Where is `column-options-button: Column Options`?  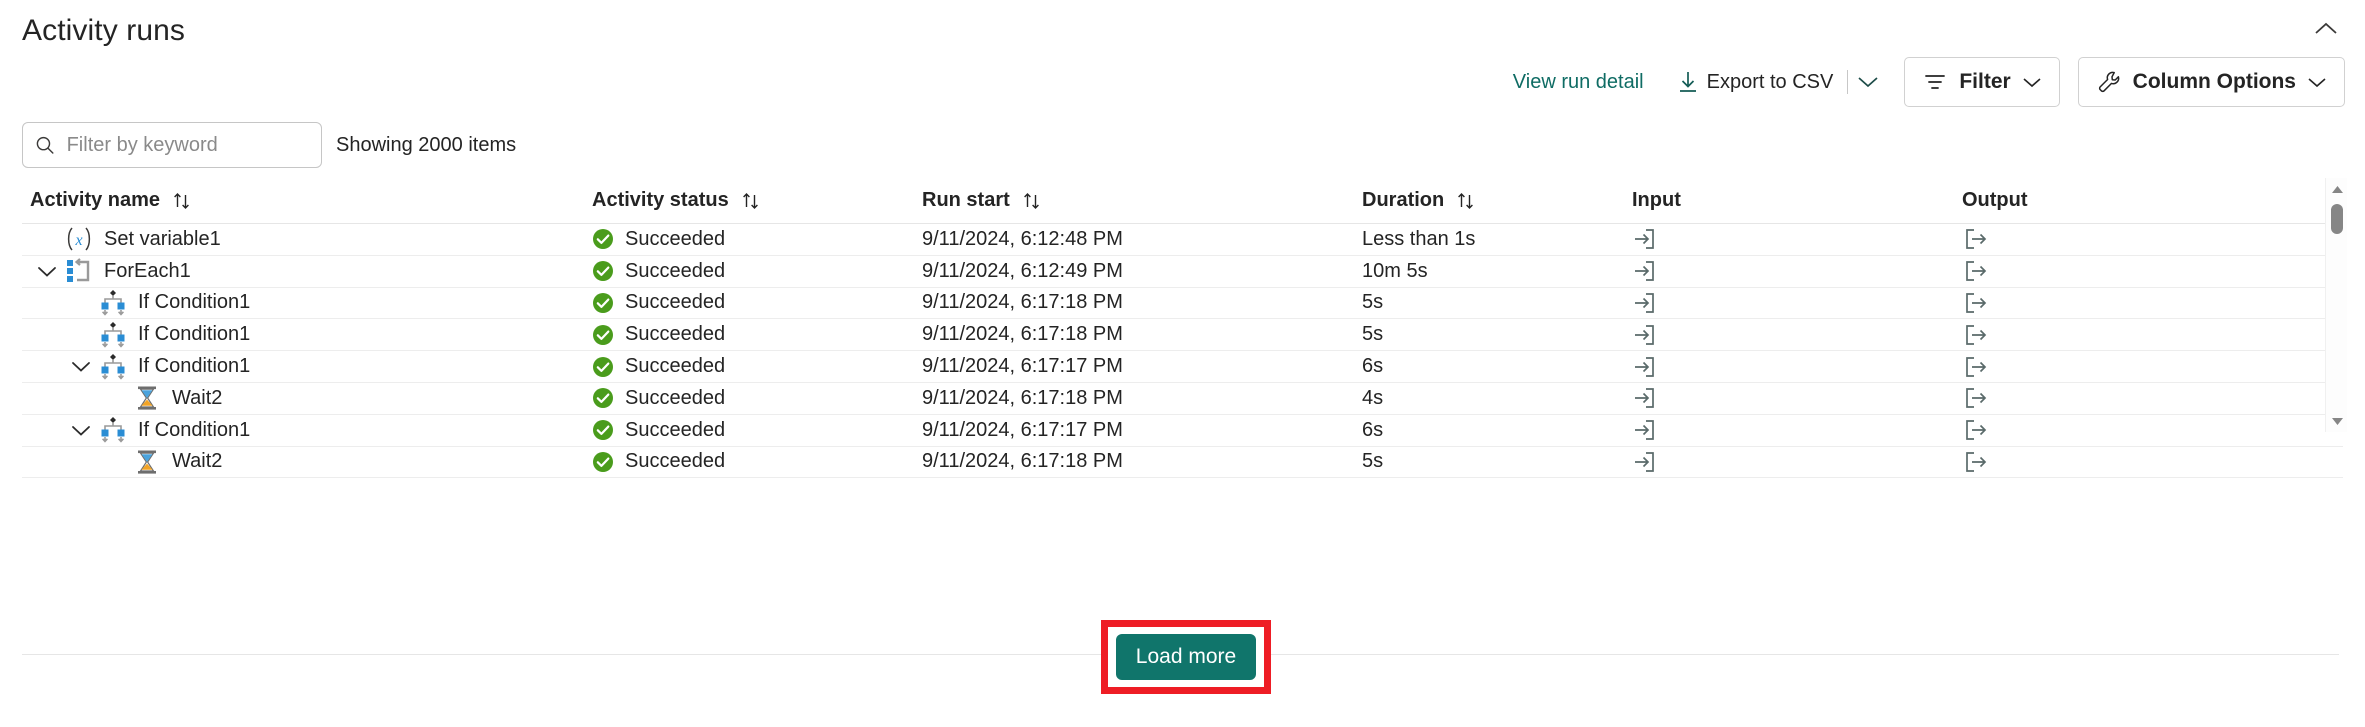
column-options-button: Column Options is located at coordinates (2211, 82).